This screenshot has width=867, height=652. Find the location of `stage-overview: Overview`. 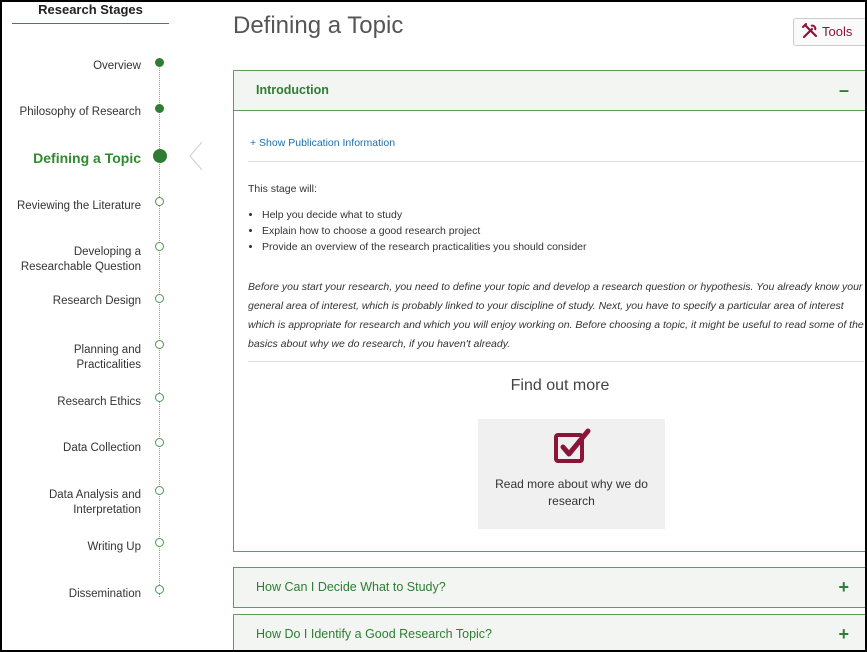

stage-overview: Overview is located at coordinates (71, 66).